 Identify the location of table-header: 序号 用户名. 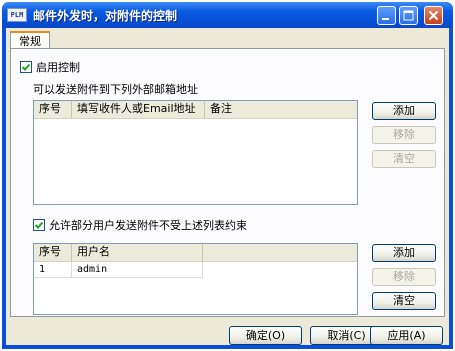
(195, 253).